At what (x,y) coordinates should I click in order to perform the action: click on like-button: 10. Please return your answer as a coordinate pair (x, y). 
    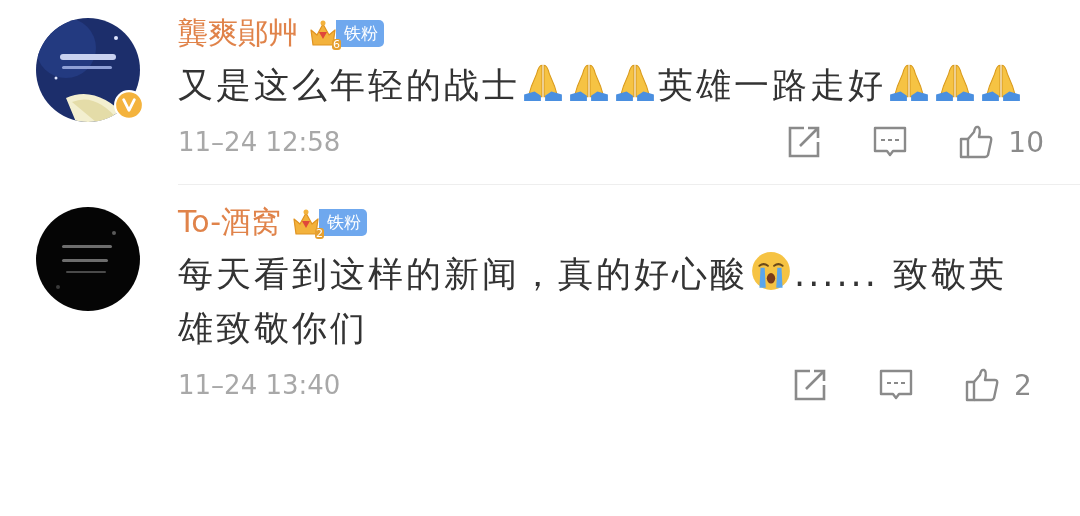
    Looking at the image, I should click on (1001, 142).